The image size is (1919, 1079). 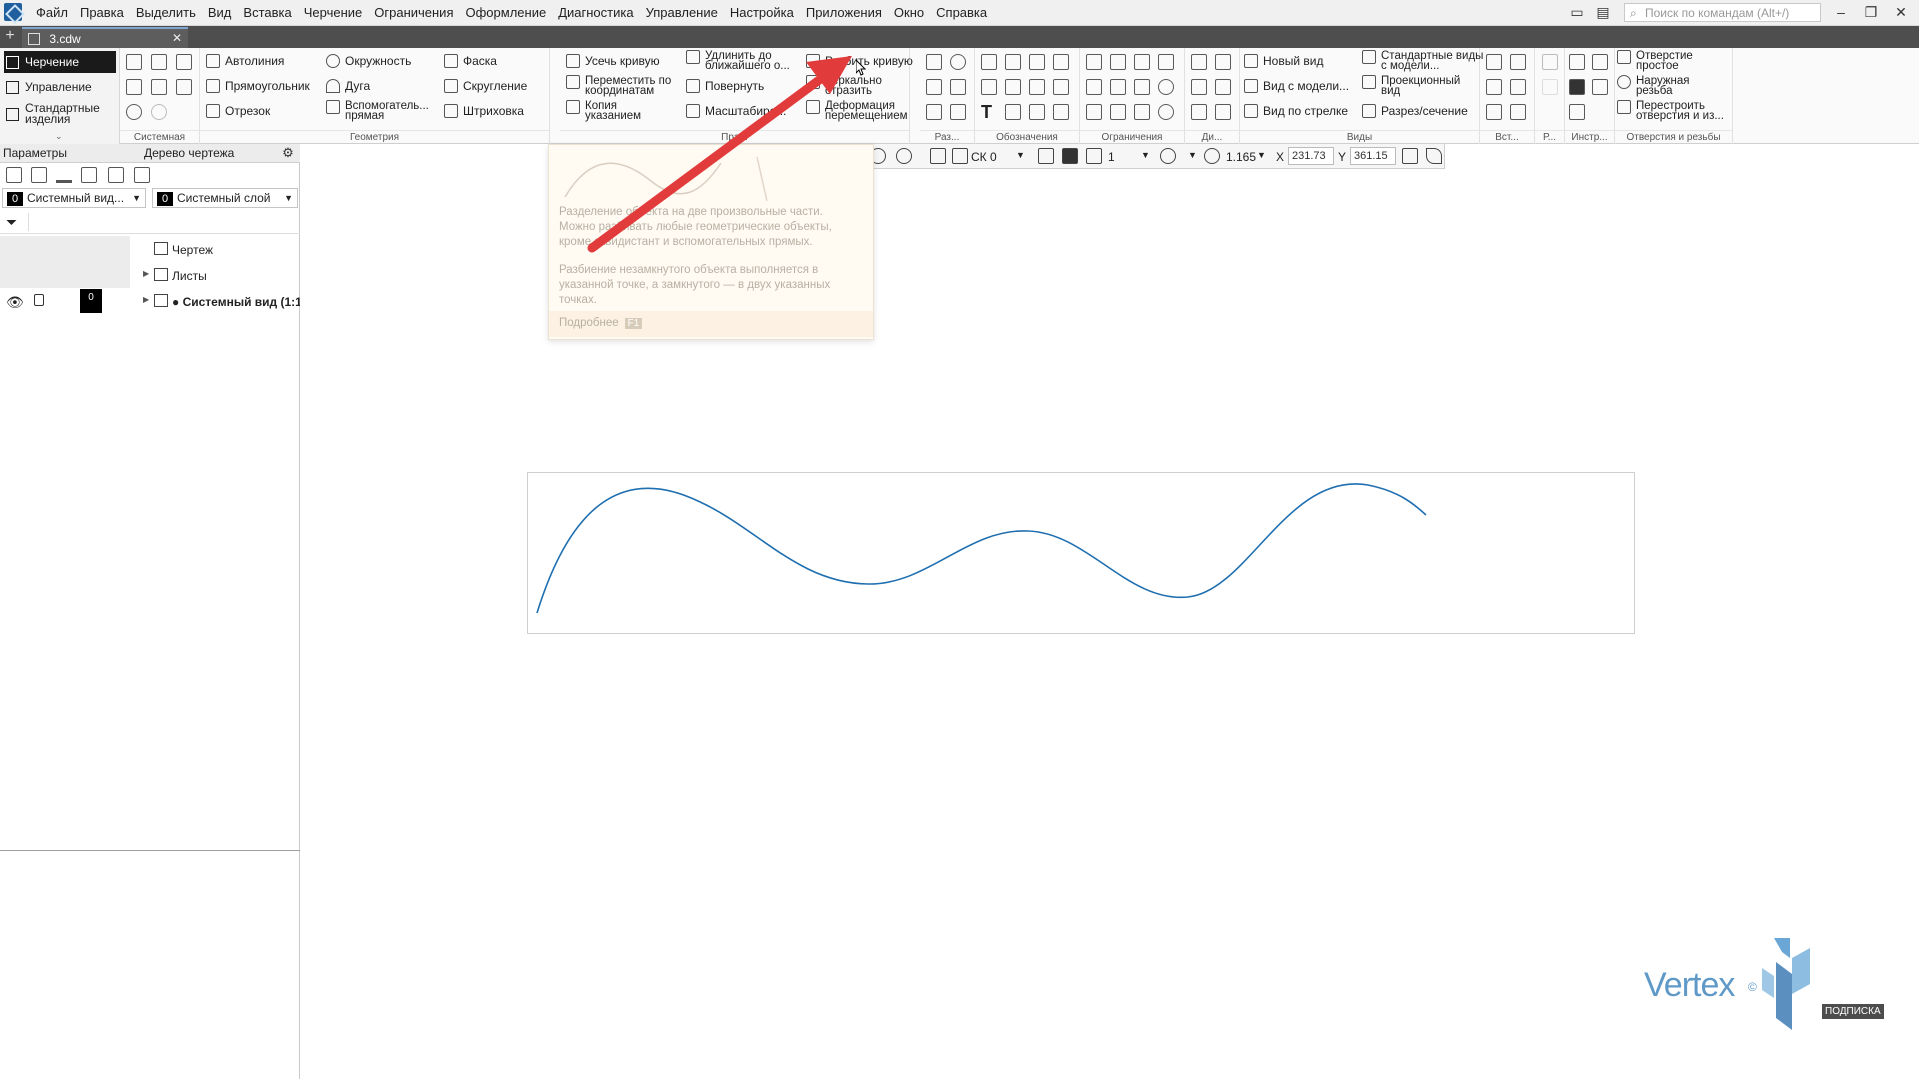 What do you see at coordinates (1168, 156) in the screenshot?
I see `zoom-window-icon` at bounding box center [1168, 156].